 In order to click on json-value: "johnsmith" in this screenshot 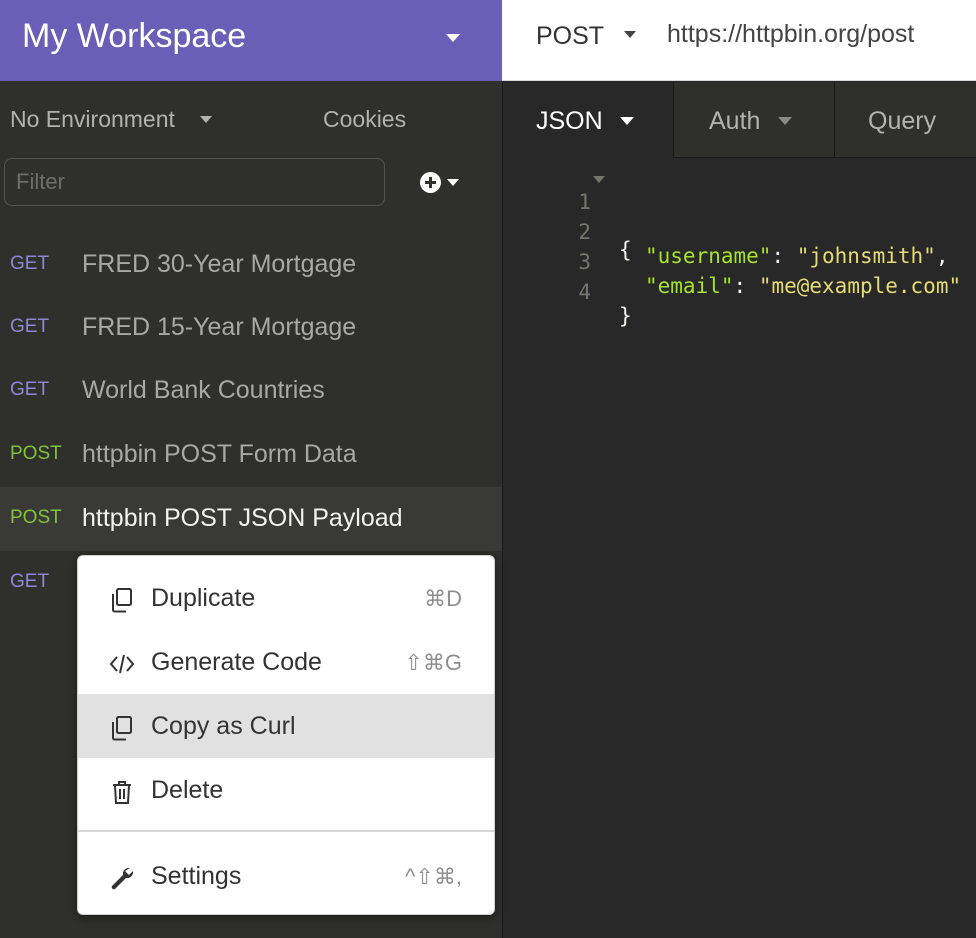, I will do `click(866, 256)`.